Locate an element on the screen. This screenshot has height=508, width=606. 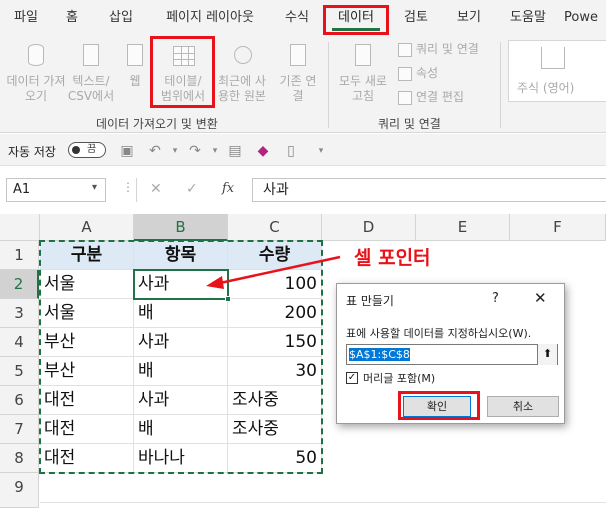
document-icon is located at coordinates (91, 57).